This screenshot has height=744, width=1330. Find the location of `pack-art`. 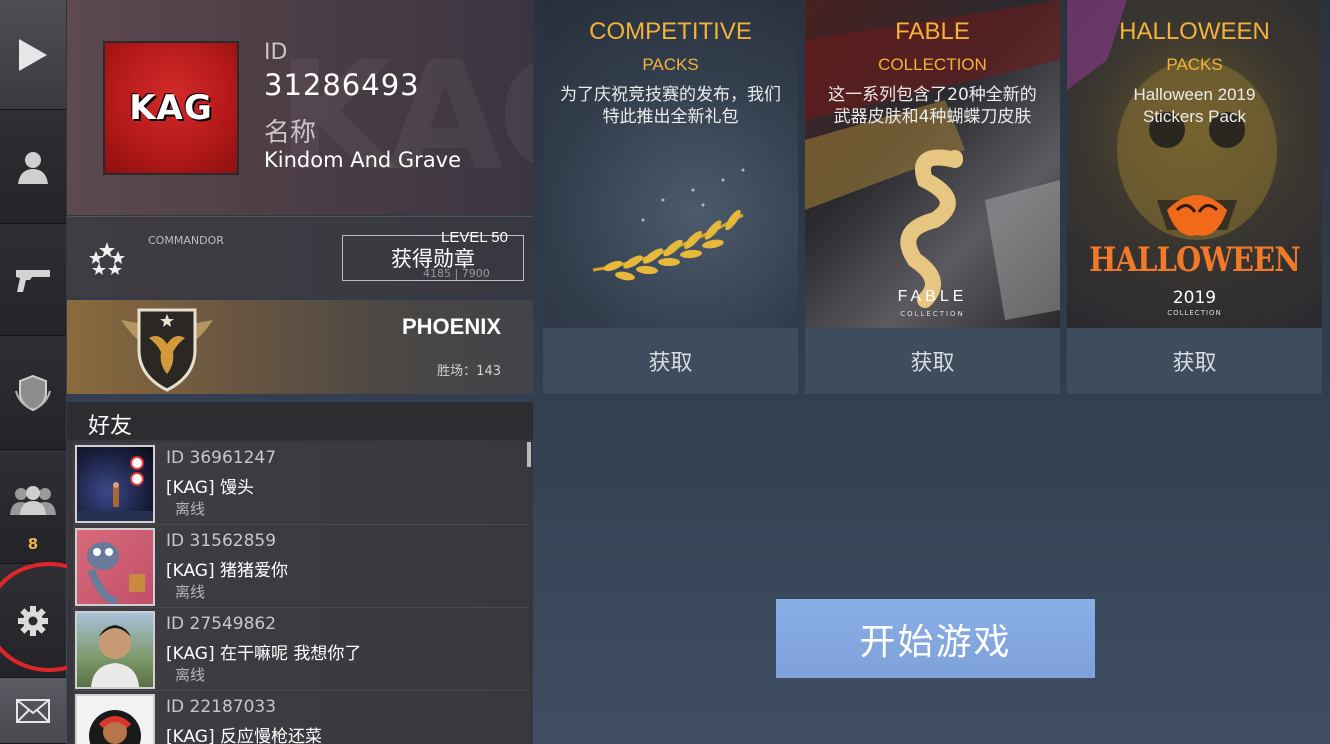

pack-art is located at coordinates (670, 164).